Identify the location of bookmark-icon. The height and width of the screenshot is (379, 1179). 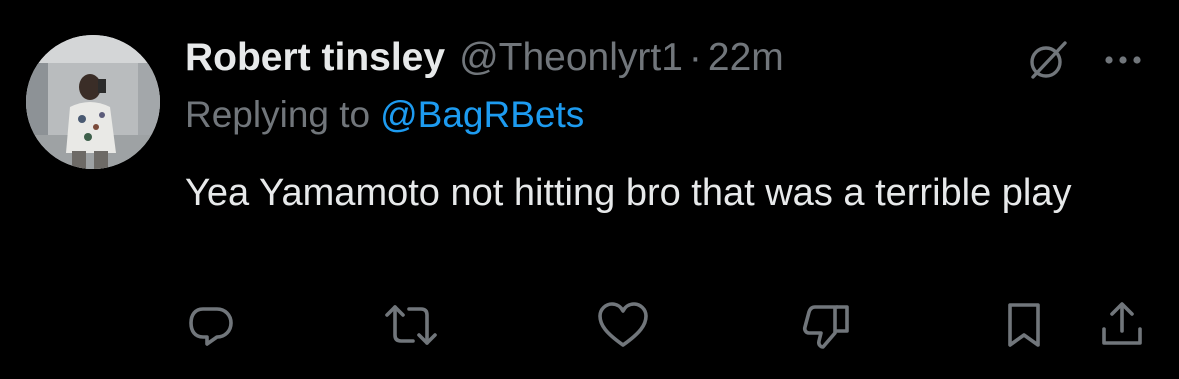
(1024, 325).